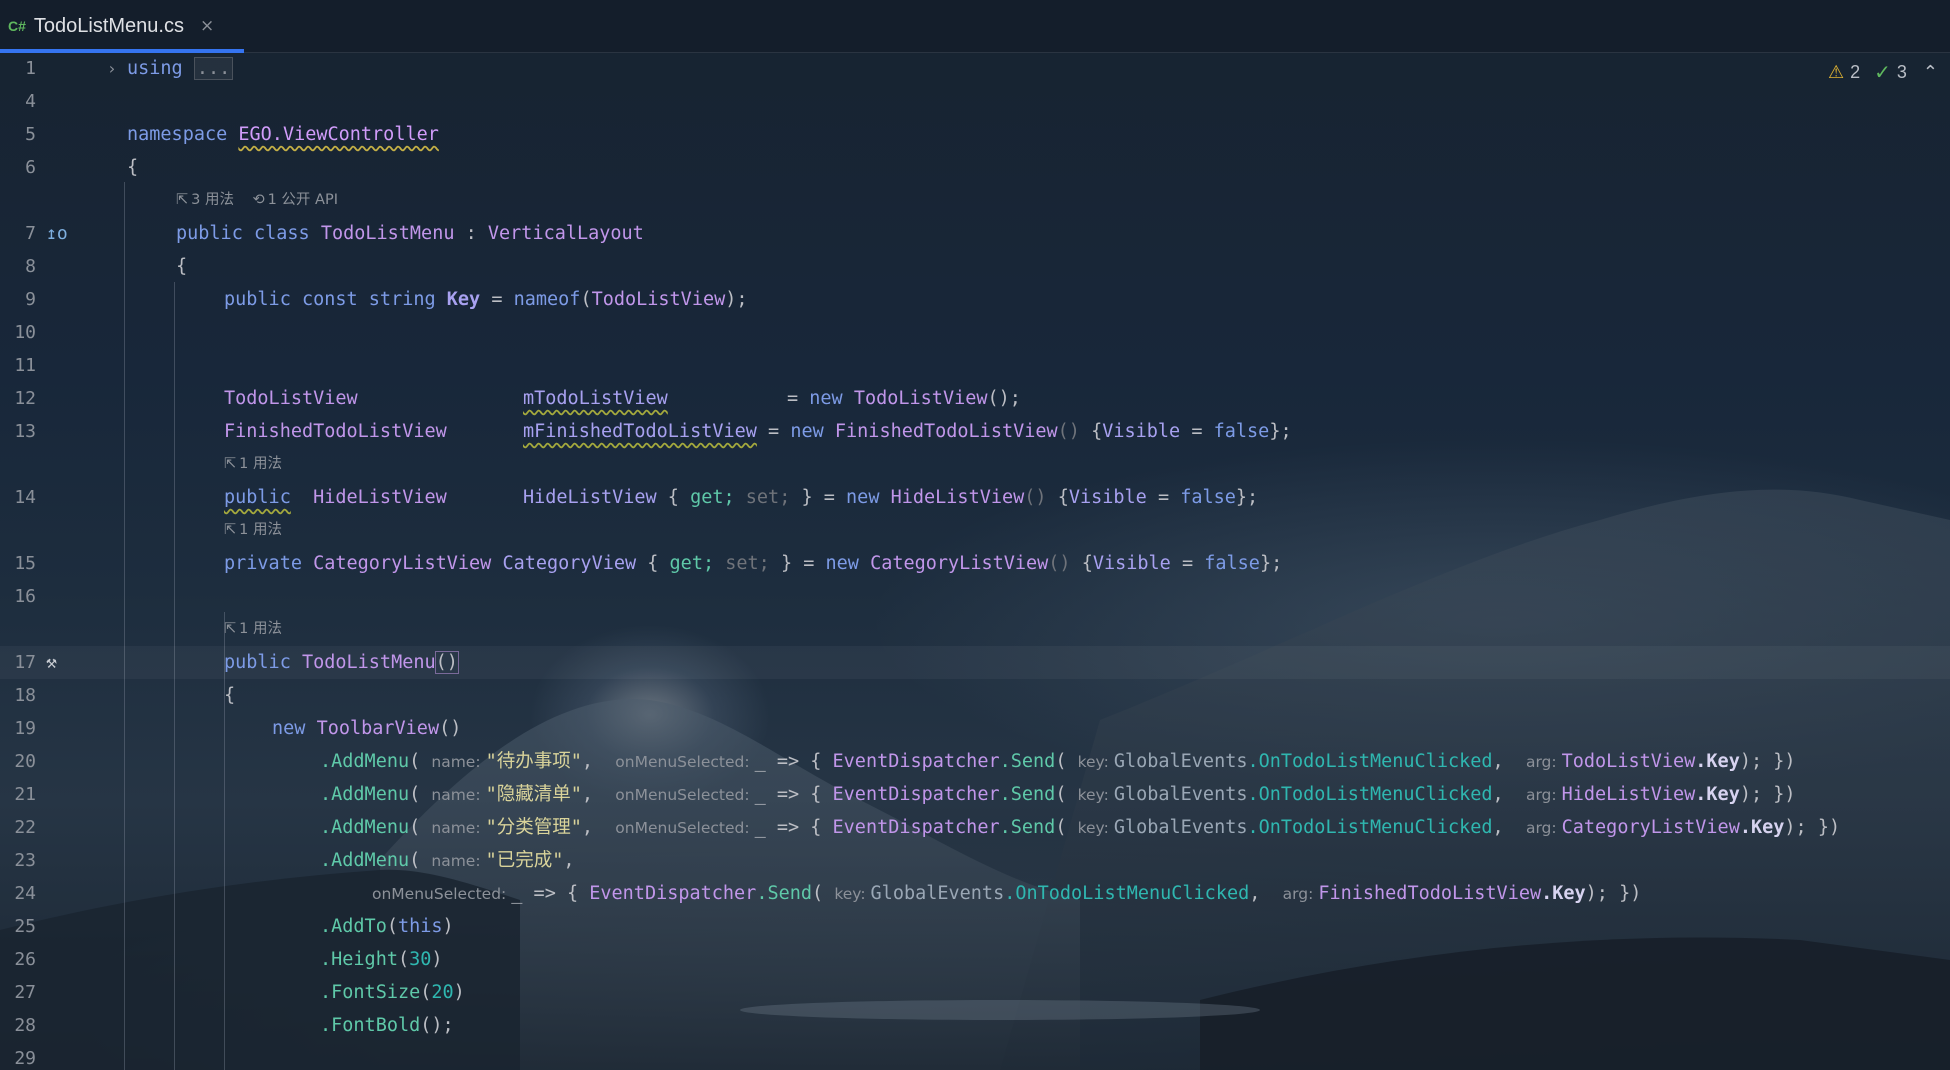 This screenshot has height=1070, width=1950. Describe the element at coordinates (975, 26) in the screenshot. I see `editor-tab-bar: C# TodoListMenu.cs ×` at that location.